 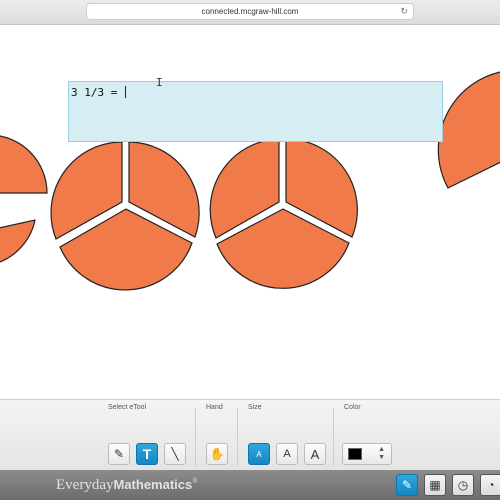 I want to click on size-small-button: A, so click(x=259, y=454).